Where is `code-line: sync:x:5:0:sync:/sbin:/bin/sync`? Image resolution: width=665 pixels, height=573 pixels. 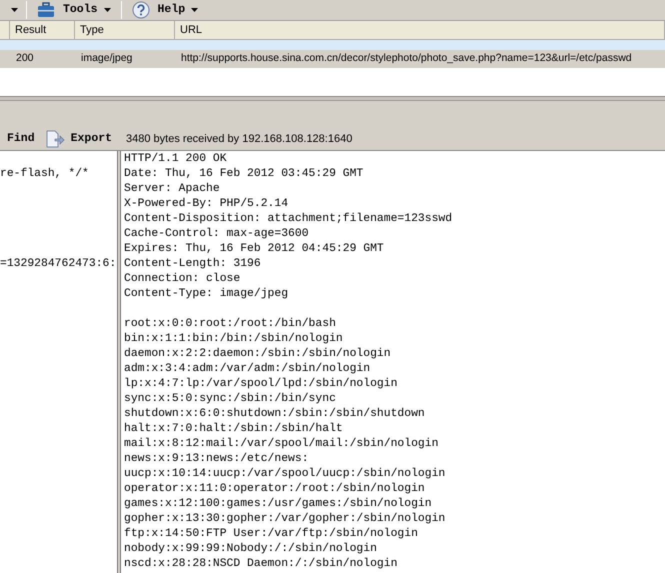 code-line: sync:x:5:0:sync:/sbin:/bin/sync is located at coordinates (230, 399).